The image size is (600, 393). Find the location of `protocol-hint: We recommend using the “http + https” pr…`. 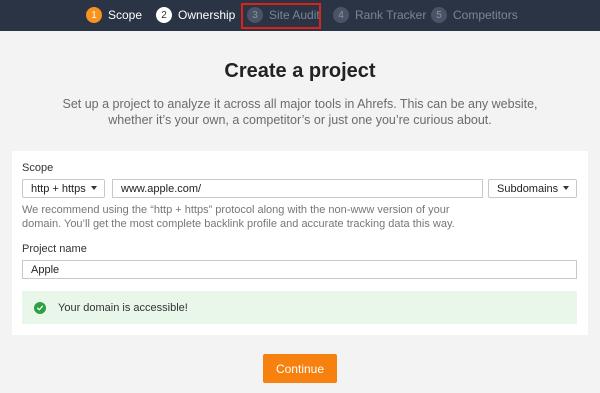

protocol-hint: We recommend using the “http + https” pr… is located at coordinates (238, 217).